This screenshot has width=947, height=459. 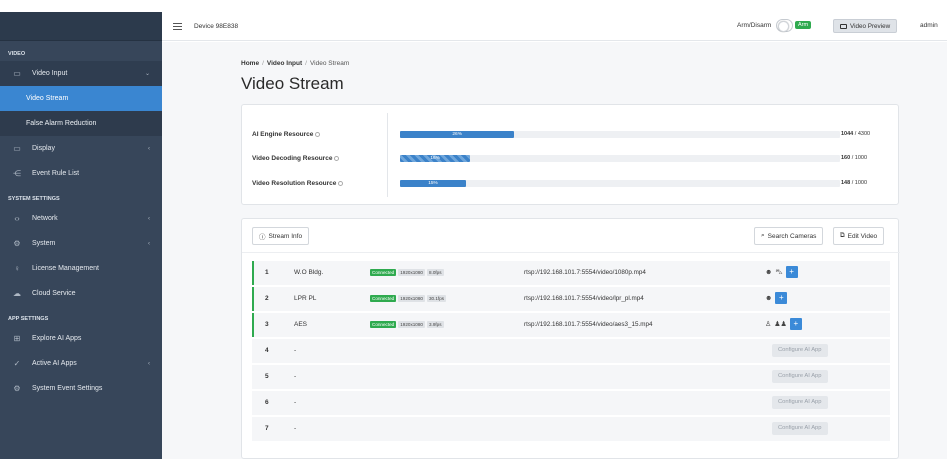 What do you see at coordinates (329, 63) in the screenshot?
I see `breadcrumb-current: Video Stream` at bounding box center [329, 63].